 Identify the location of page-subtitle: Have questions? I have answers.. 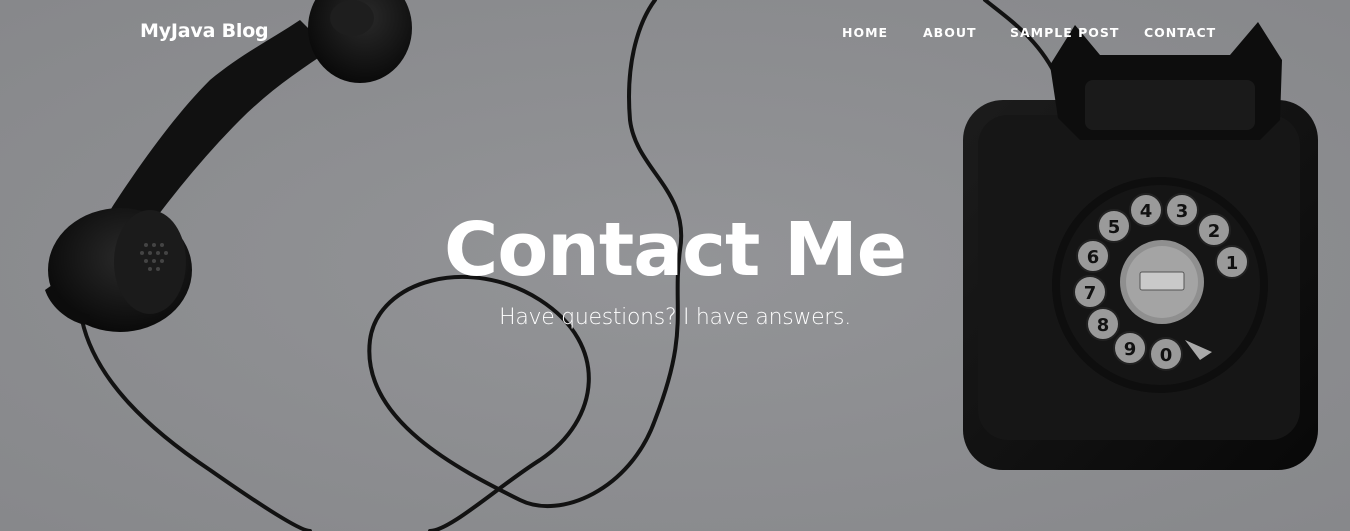
(675, 317).